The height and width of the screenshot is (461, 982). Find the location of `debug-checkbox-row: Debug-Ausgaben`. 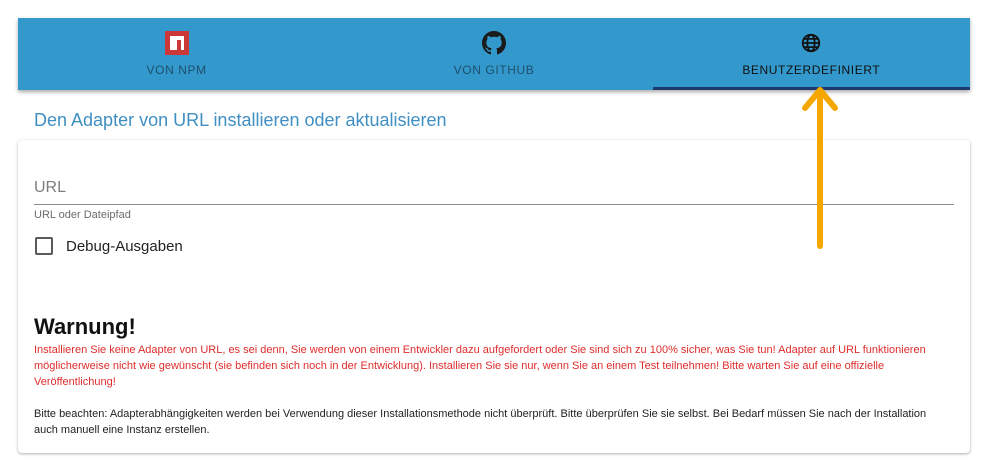

debug-checkbox-row: Debug-Ausgaben is located at coordinates (109, 246).